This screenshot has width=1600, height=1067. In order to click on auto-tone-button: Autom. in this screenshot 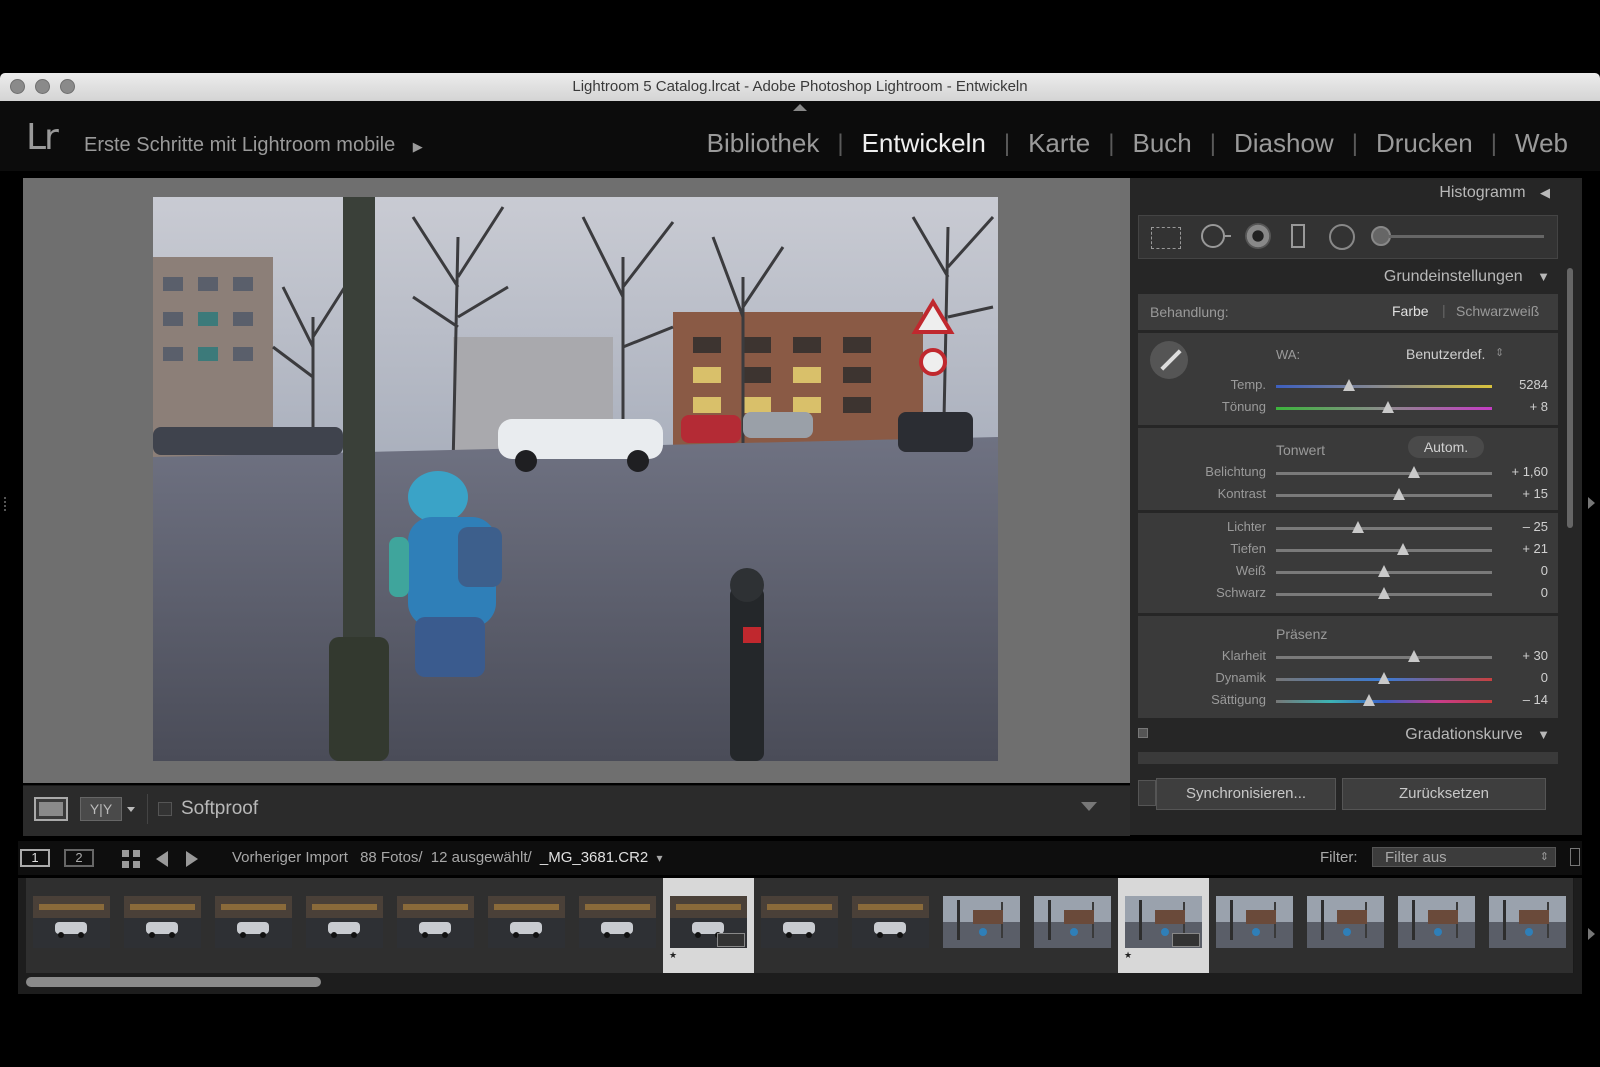, I will do `click(1446, 447)`.